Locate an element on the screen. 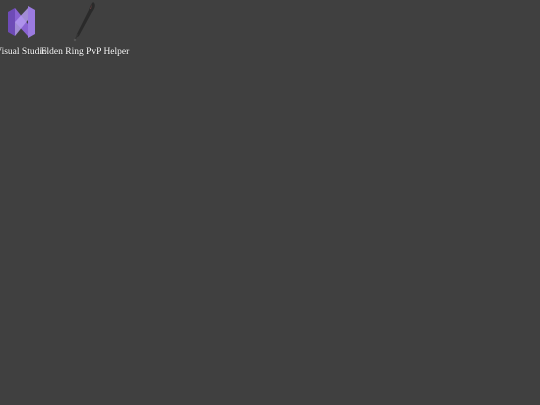  desktop-icon-visual-studio: Visual Studio is located at coordinates (23, 29).